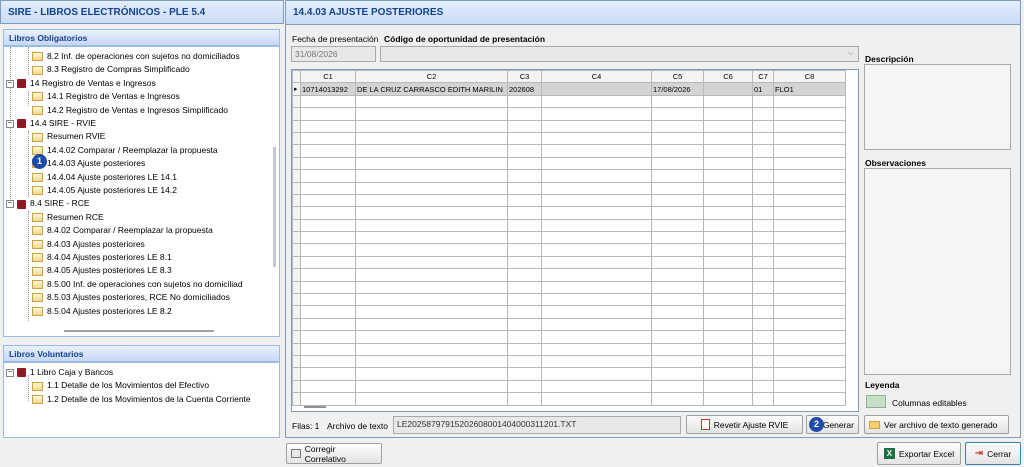 This screenshot has width=1024, height=467. Describe the element at coordinates (111, 69) in the screenshot. I see `tree-item: 8.3 Registro de Compras Simplificado` at that location.